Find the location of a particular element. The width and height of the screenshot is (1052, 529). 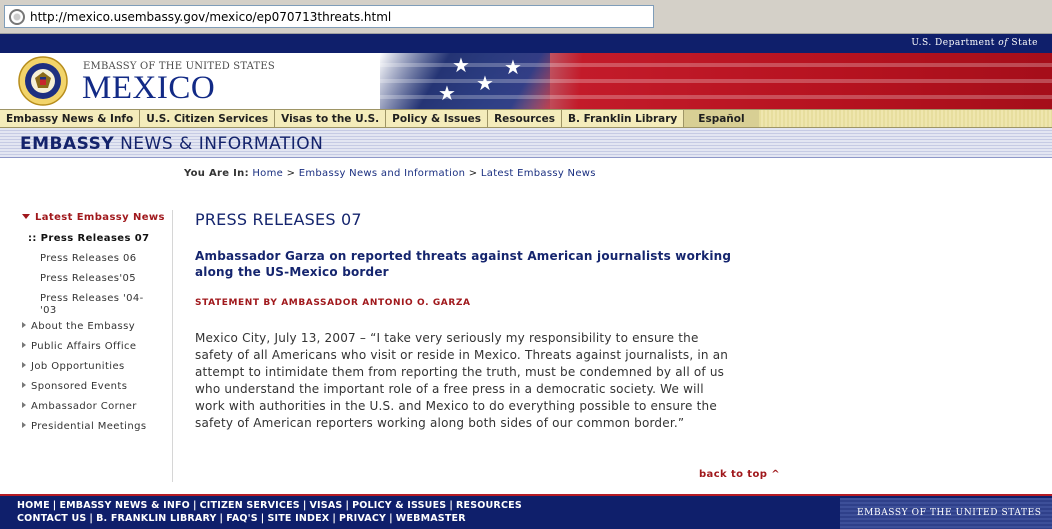

sidebar-item-presidential: Presidential Meetings is located at coordinates (84, 426).